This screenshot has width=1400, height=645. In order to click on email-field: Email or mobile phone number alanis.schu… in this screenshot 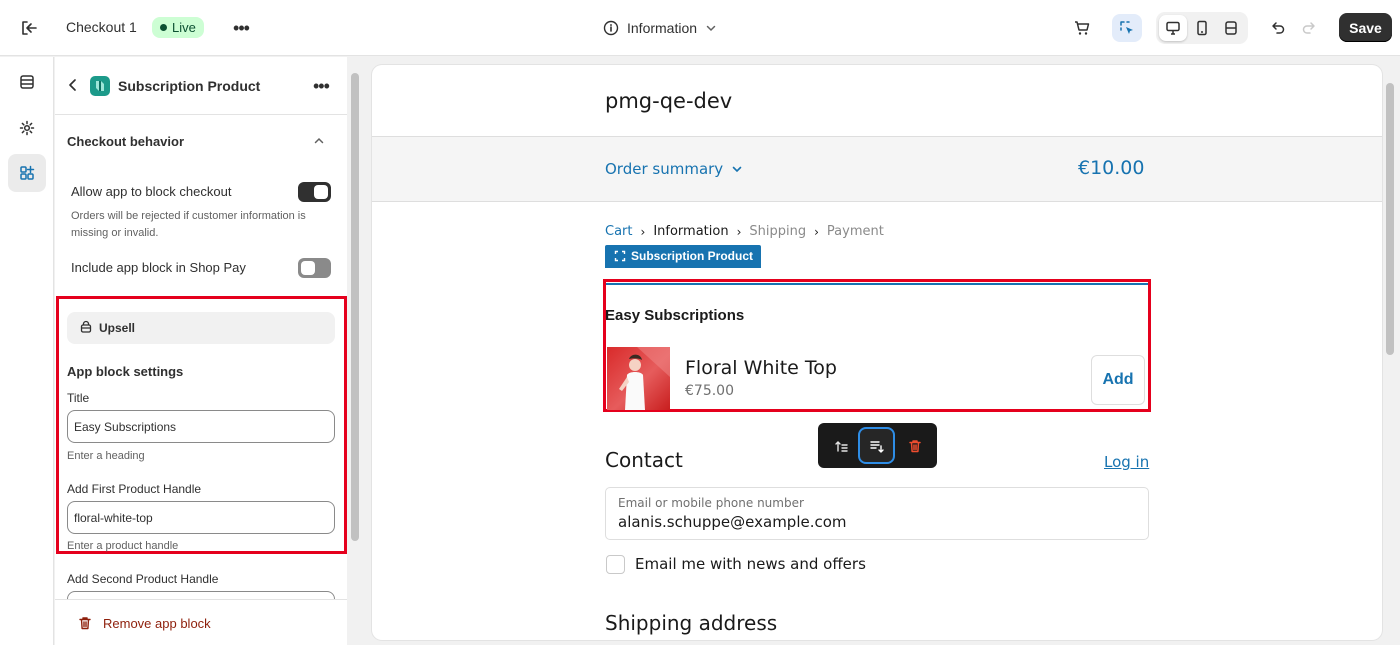, I will do `click(877, 513)`.